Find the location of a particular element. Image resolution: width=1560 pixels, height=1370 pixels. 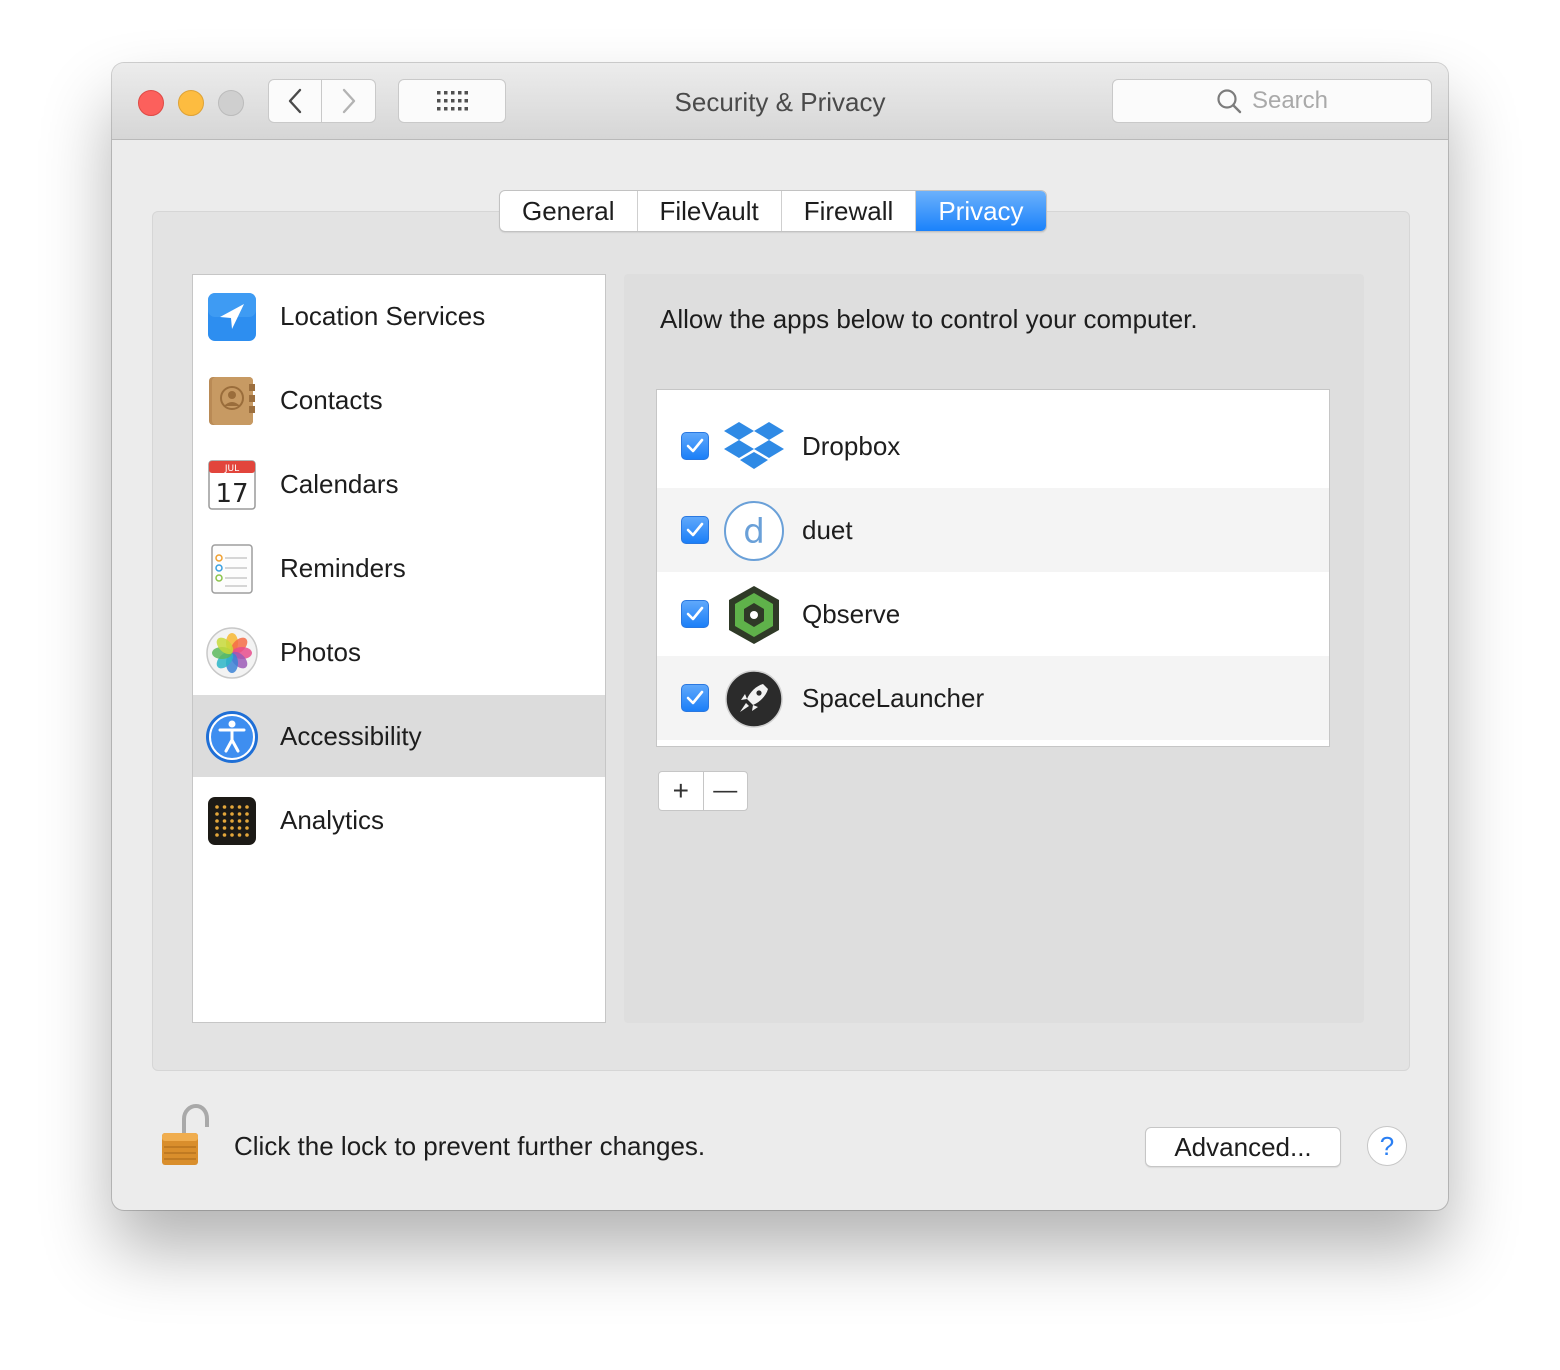

reminders-list-icon is located at coordinates (232, 569).